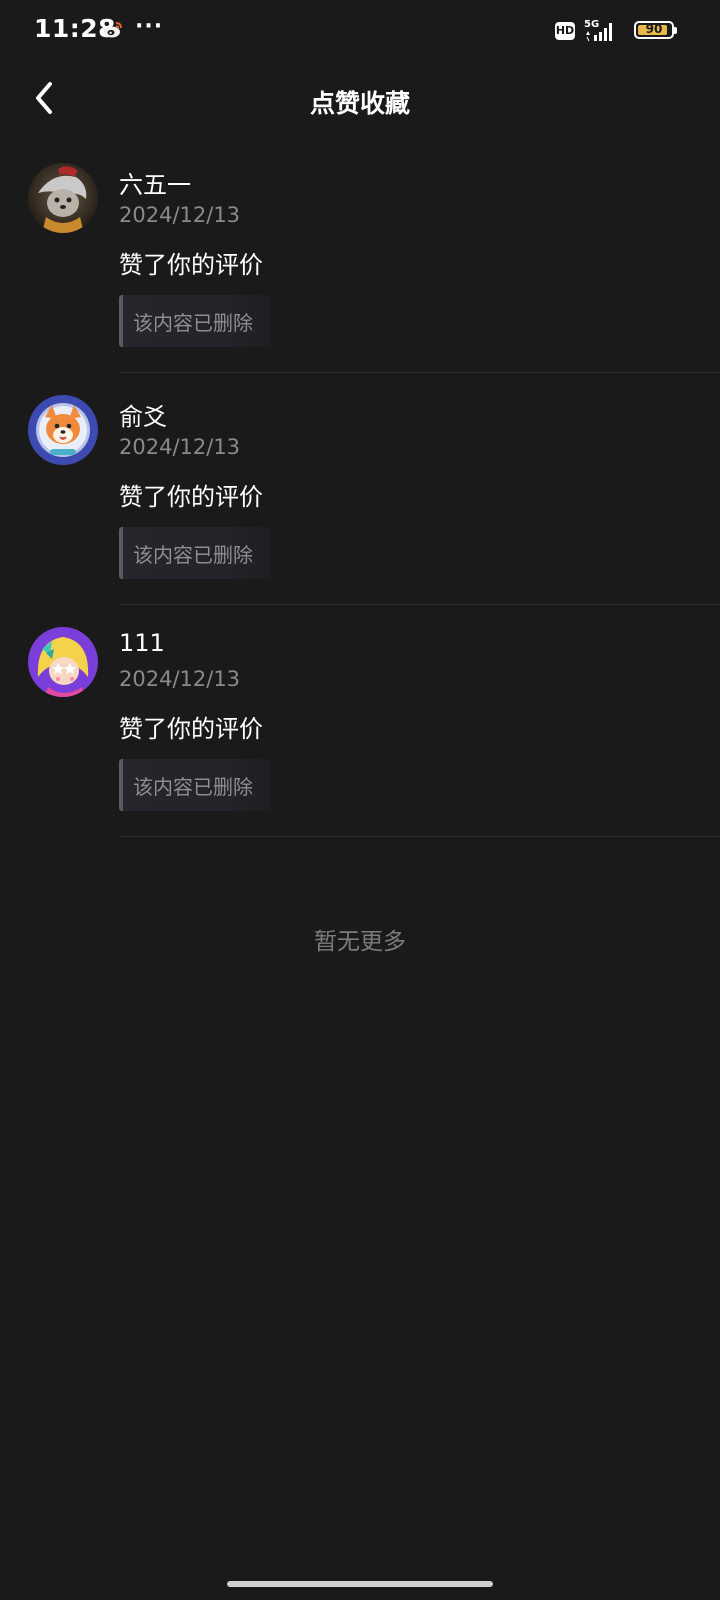  What do you see at coordinates (360, 32) in the screenshot?
I see `status-bar: 11:28 ··· HD 5G 90` at bounding box center [360, 32].